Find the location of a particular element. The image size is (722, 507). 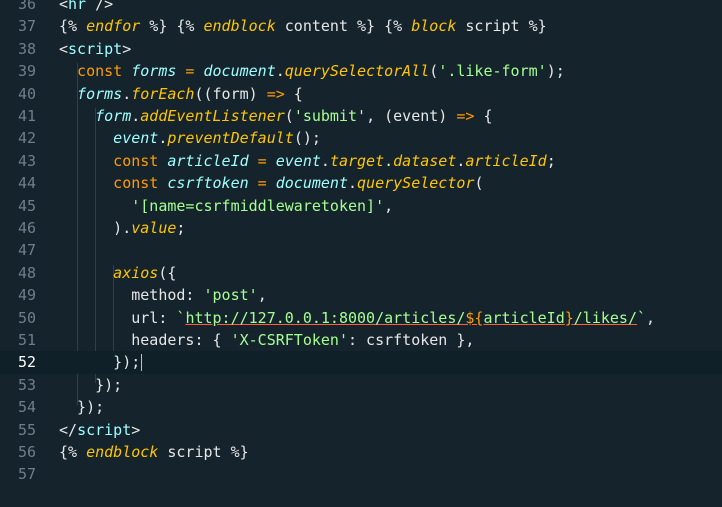

code-token: querySelector is located at coordinates (416, 183).